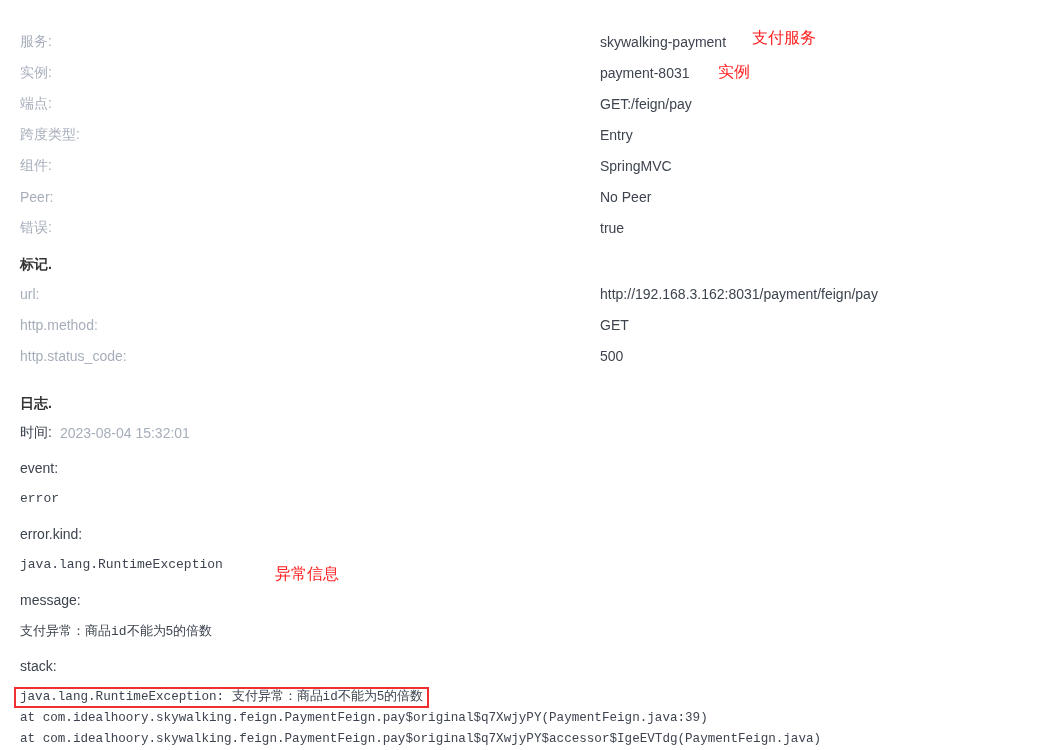 This screenshot has height=750, width=1057. I want to click on log-key: message:, so click(528, 599).